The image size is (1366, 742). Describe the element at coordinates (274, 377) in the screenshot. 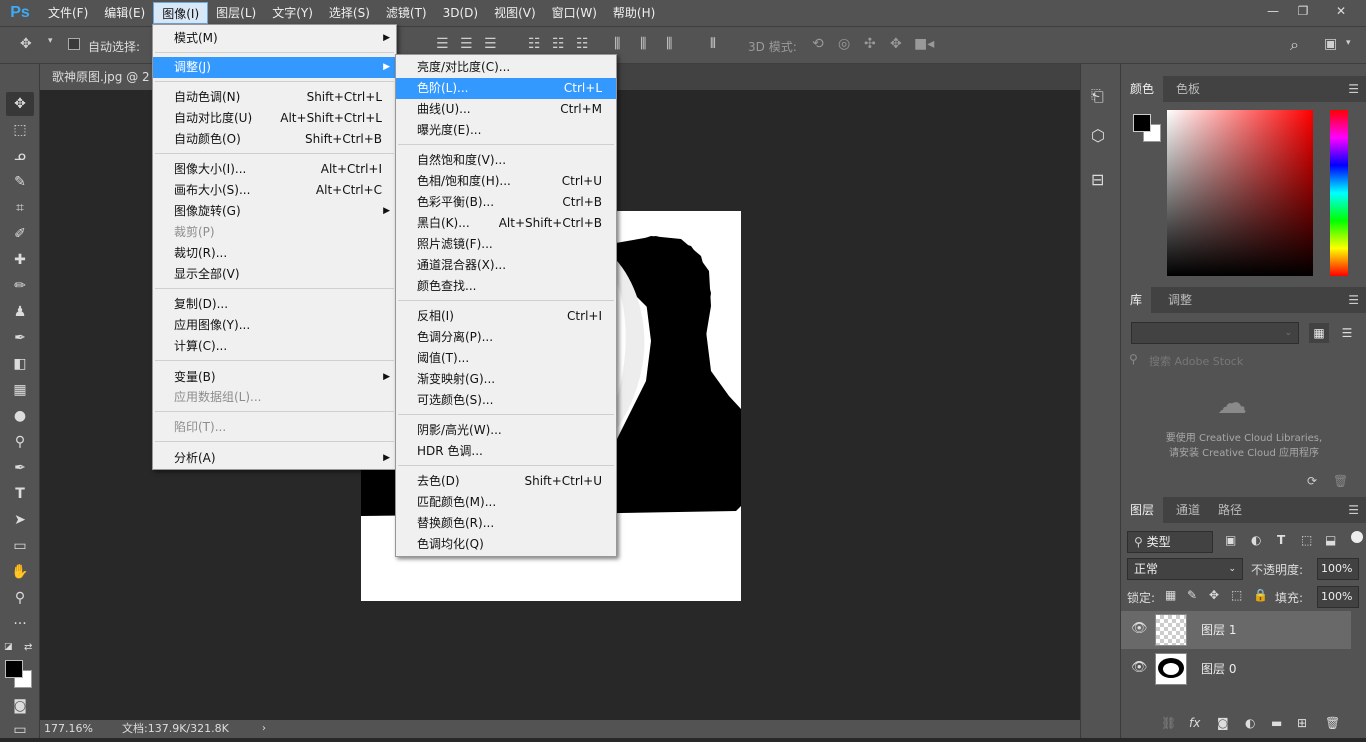

I see `menu-item-variables: 变量(B) ▶` at that location.